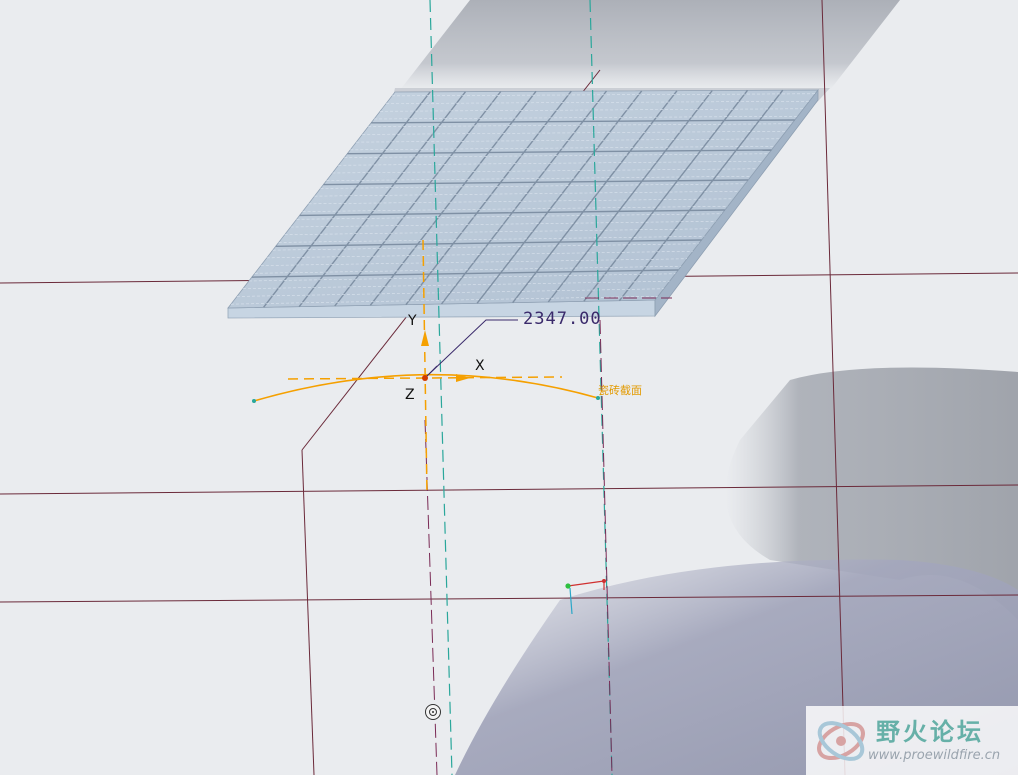 The width and height of the screenshot is (1018, 775). I want to click on dimension-value: 2347.00, so click(562, 319).